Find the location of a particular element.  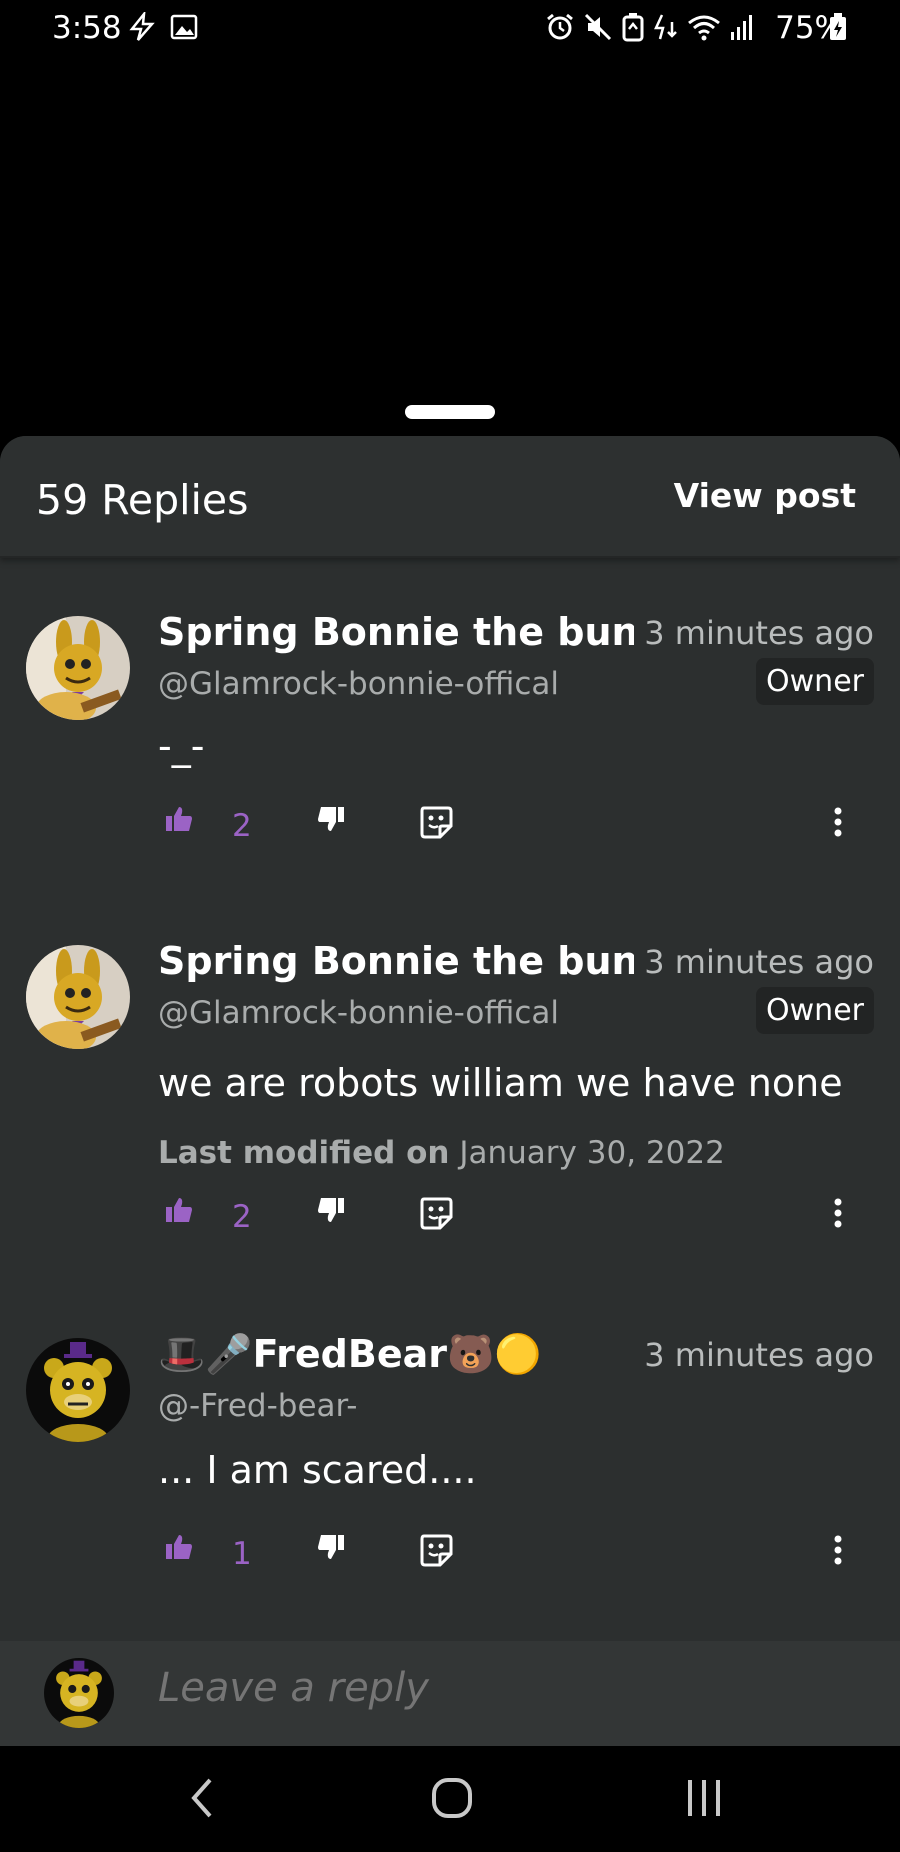

last-modified-date: January 30, 2022 is located at coordinates (592, 1153).